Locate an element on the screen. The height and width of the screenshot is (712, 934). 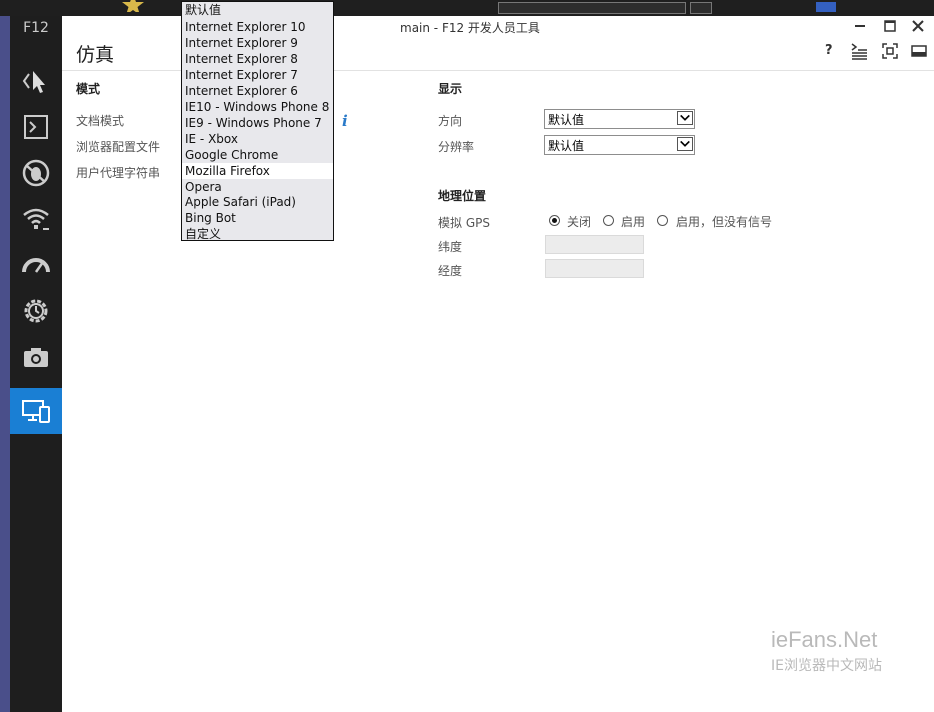
longitude-field is located at coordinates (594, 268).